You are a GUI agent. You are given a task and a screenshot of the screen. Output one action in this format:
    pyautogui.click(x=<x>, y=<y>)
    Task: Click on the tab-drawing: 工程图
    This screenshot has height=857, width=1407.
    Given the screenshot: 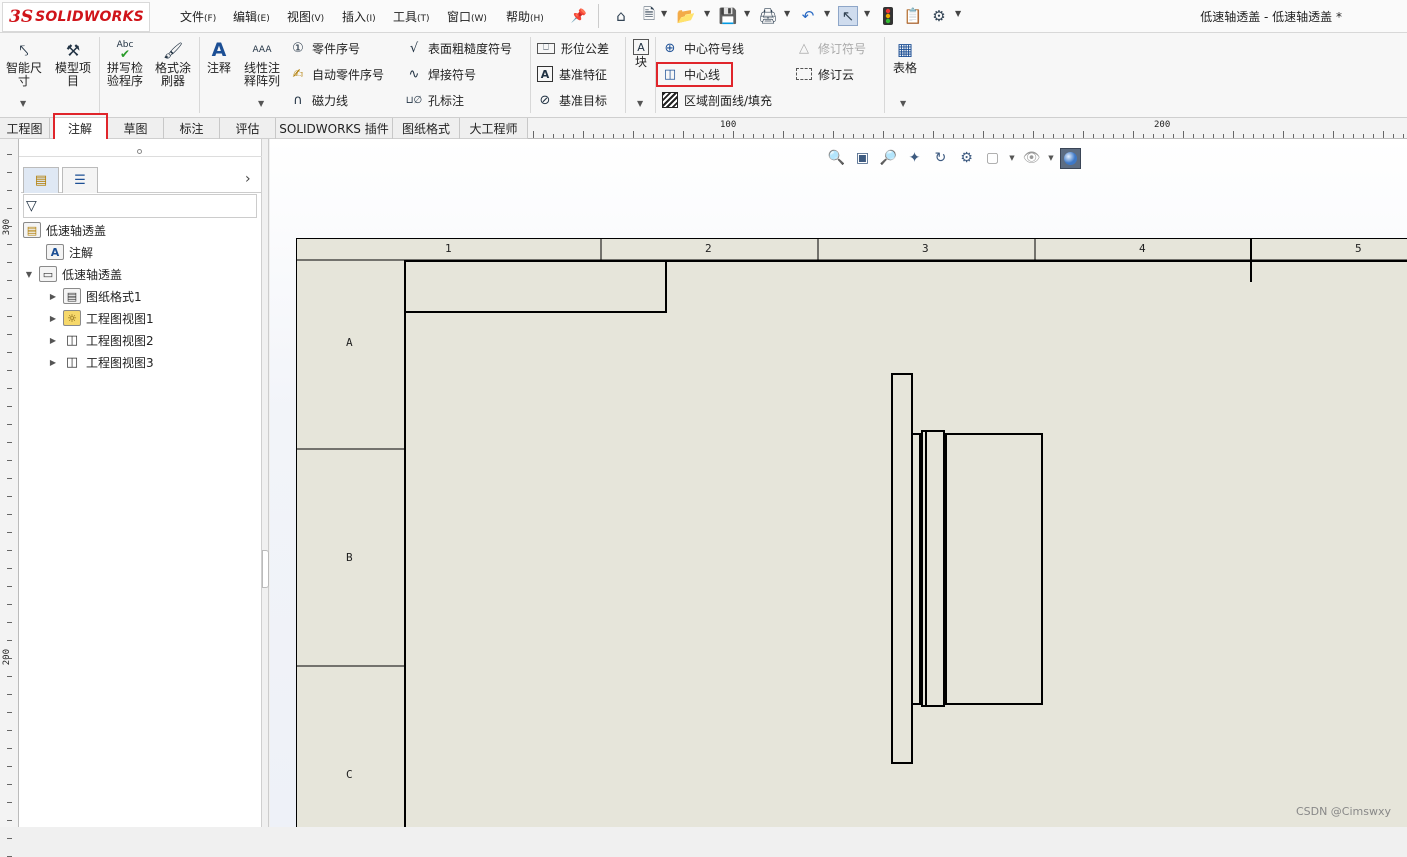 What is the action you would take?
    pyautogui.click(x=25, y=128)
    